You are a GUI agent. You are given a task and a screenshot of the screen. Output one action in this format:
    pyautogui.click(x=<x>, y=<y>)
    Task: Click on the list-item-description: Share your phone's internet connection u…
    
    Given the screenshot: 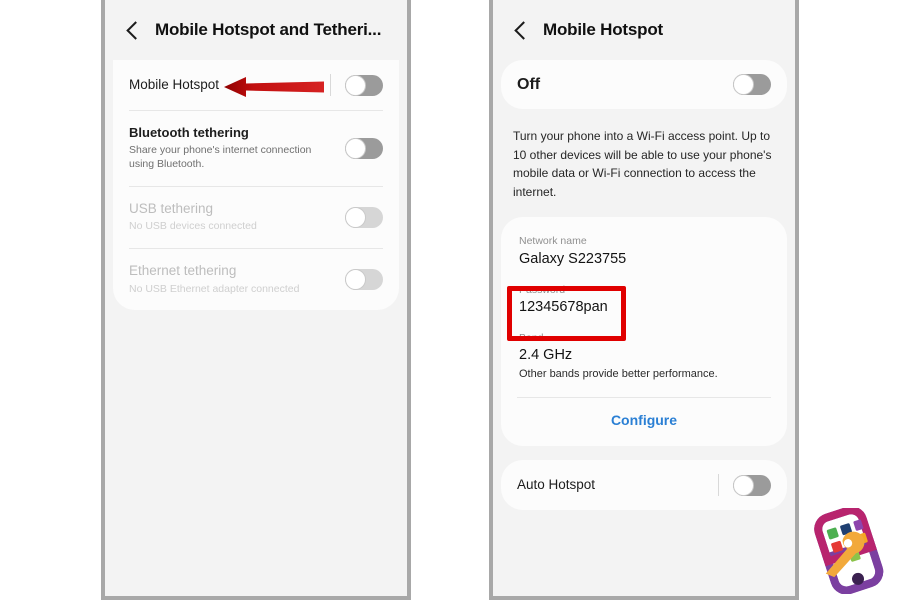 What is the action you would take?
    pyautogui.click(x=220, y=157)
    